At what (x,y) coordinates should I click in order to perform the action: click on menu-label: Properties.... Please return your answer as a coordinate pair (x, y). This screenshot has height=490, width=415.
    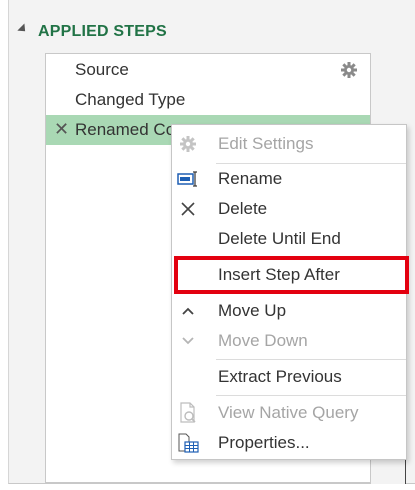
    Looking at the image, I should click on (264, 442).